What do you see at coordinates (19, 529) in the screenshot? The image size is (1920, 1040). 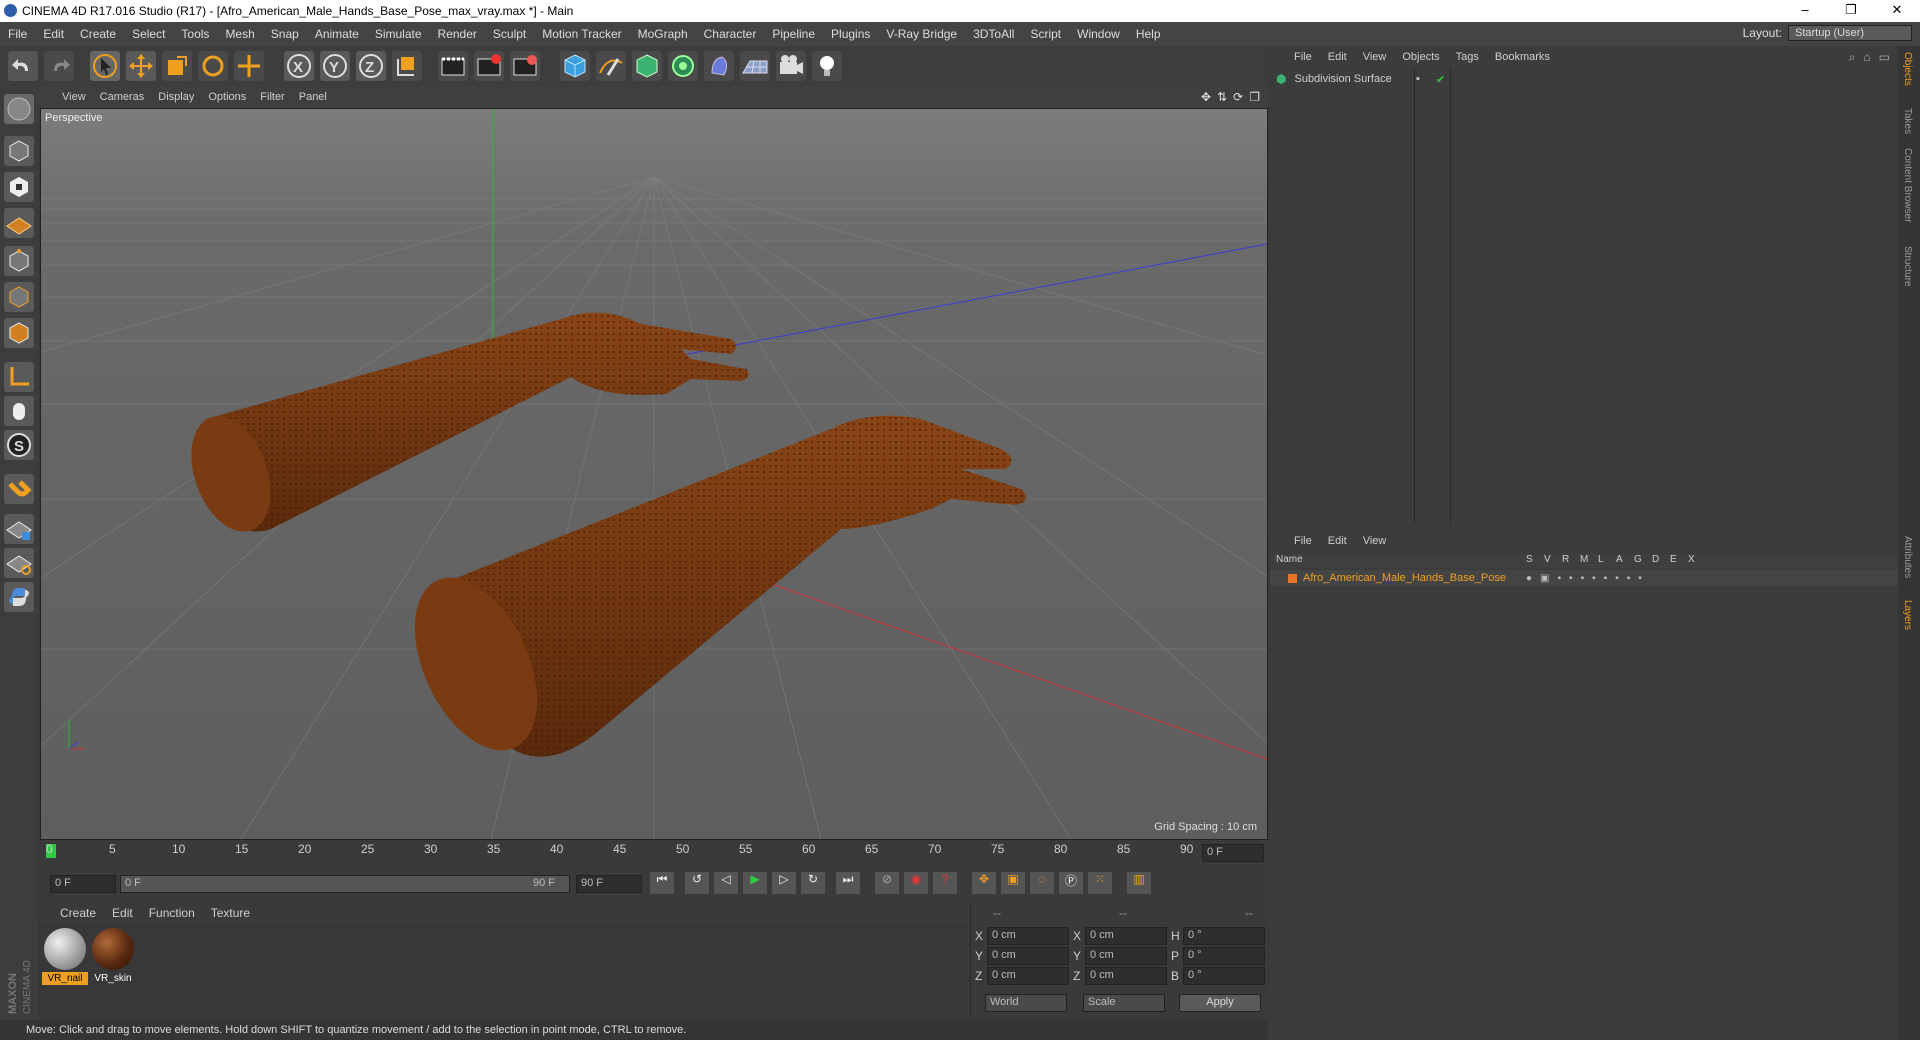 I see `workplane-lock-icon` at bounding box center [19, 529].